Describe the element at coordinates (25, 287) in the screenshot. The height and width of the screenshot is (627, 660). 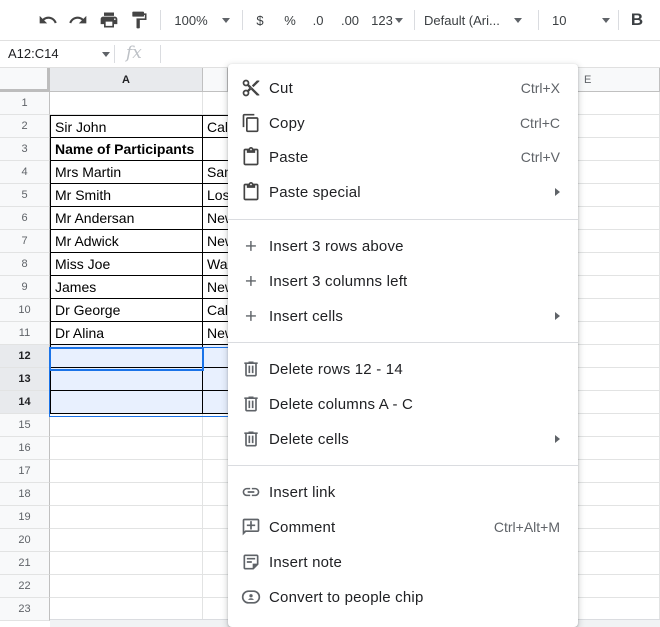
I see `row-header: 9` at that location.